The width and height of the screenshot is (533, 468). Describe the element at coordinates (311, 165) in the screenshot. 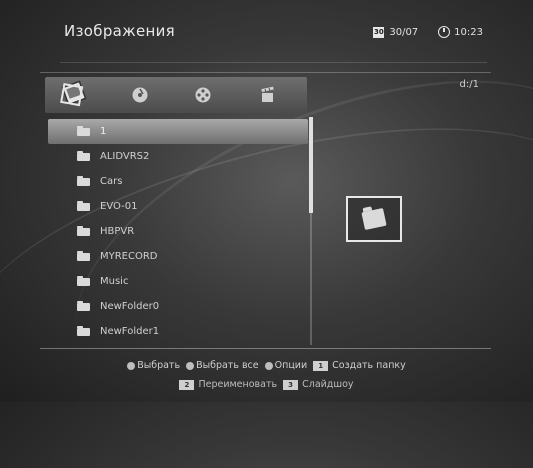

I see `scrollbar-thumb` at that location.